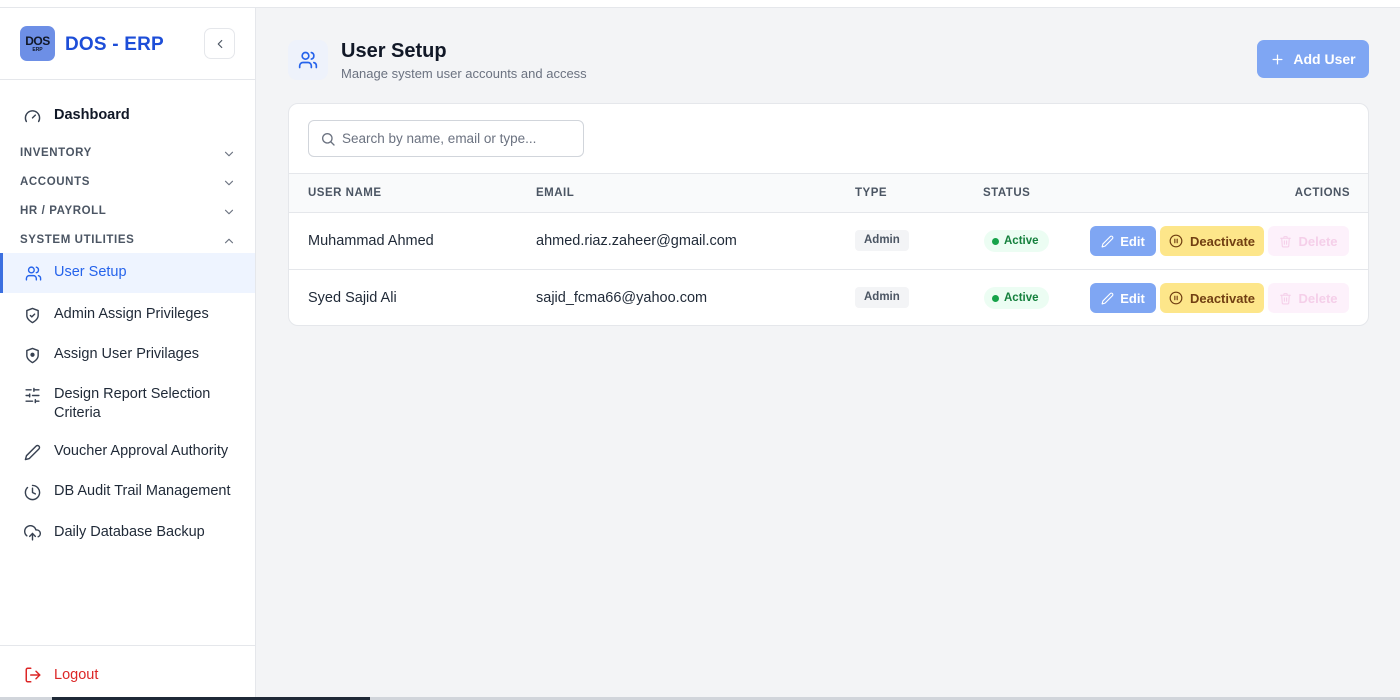 The width and height of the screenshot is (1400, 700). What do you see at coordinates (371, 241) in the screenshot?
I see `user-name: Muhammad Ahmed` at bounding box center [371, 241].